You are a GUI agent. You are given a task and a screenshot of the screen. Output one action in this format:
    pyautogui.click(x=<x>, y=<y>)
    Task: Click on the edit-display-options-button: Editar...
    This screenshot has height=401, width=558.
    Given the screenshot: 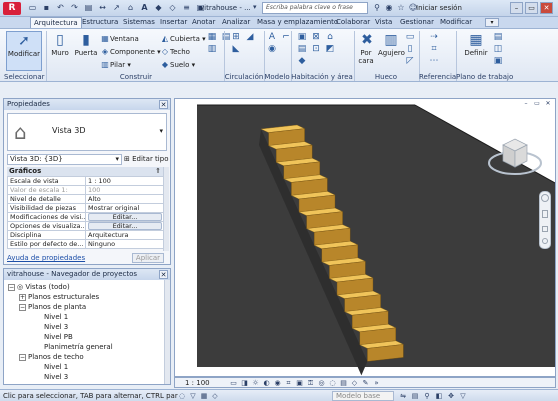 What is the action you would take?
    pyautogui.click(x=125, y=226)
    